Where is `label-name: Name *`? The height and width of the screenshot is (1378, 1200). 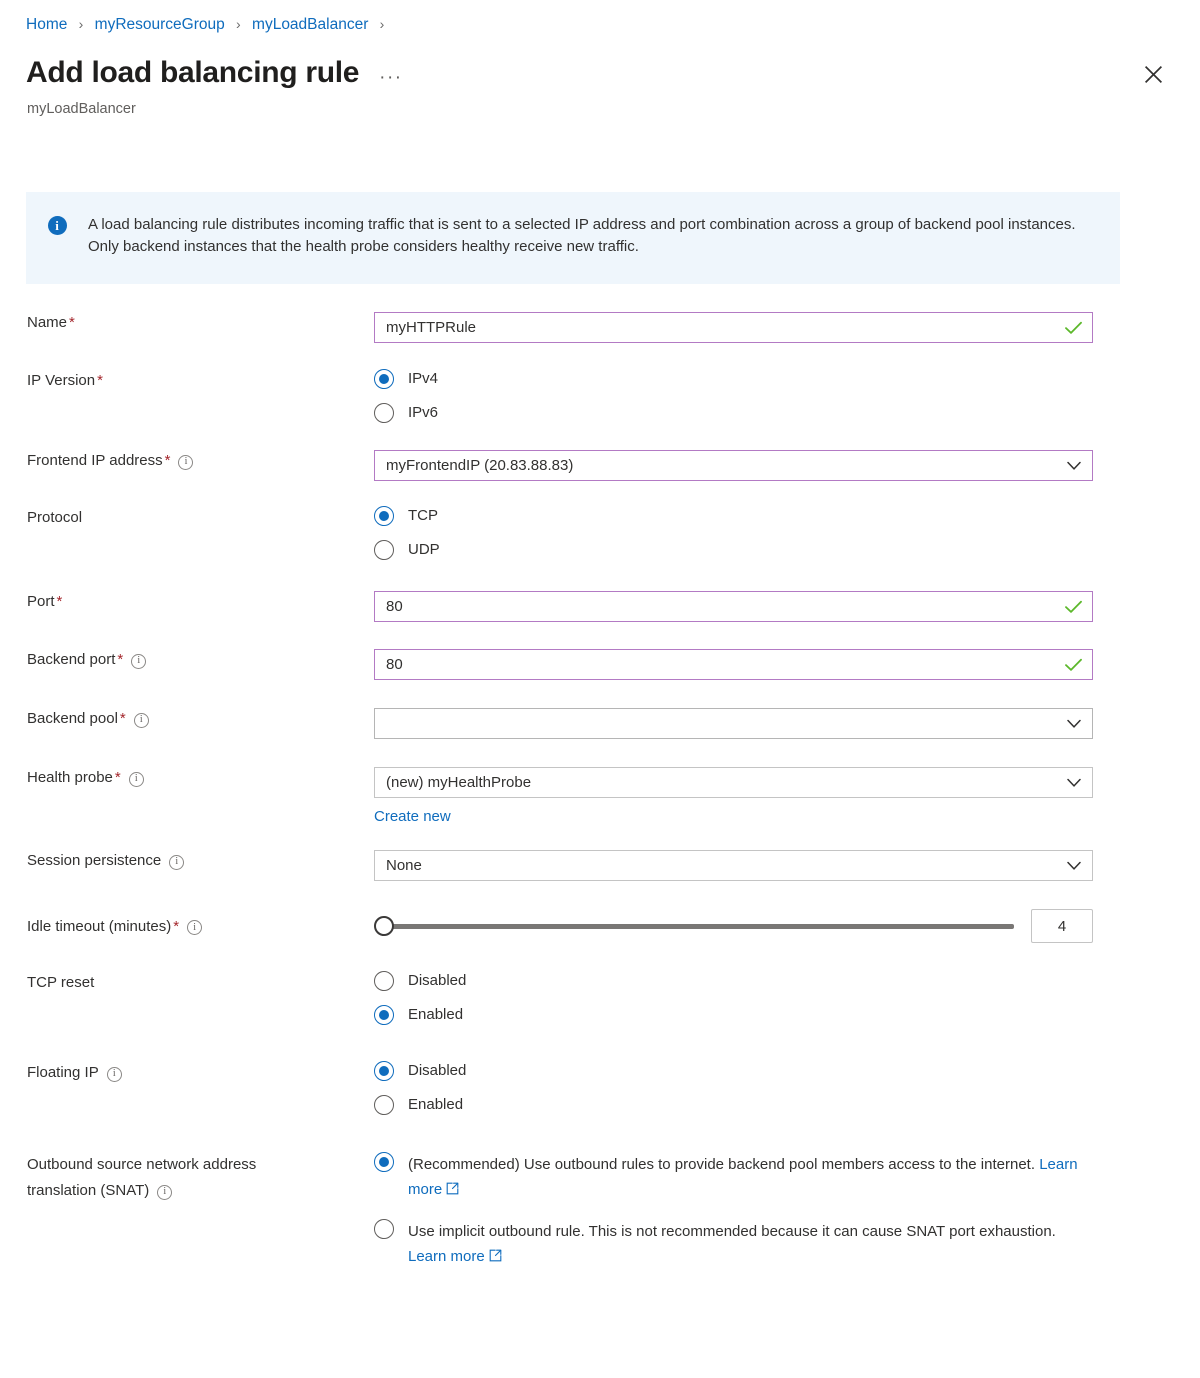
label-name: Name * is located at coordinates (187, 322).